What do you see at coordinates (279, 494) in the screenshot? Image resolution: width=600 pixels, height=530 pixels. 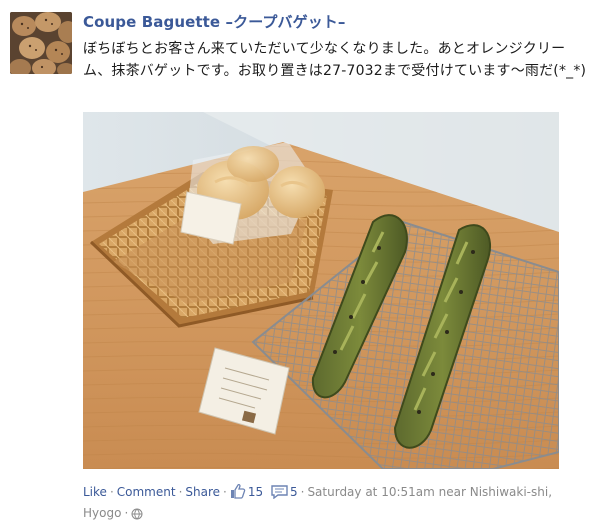 I see `comment-bubble-icon` at bounding box center [279, 494].